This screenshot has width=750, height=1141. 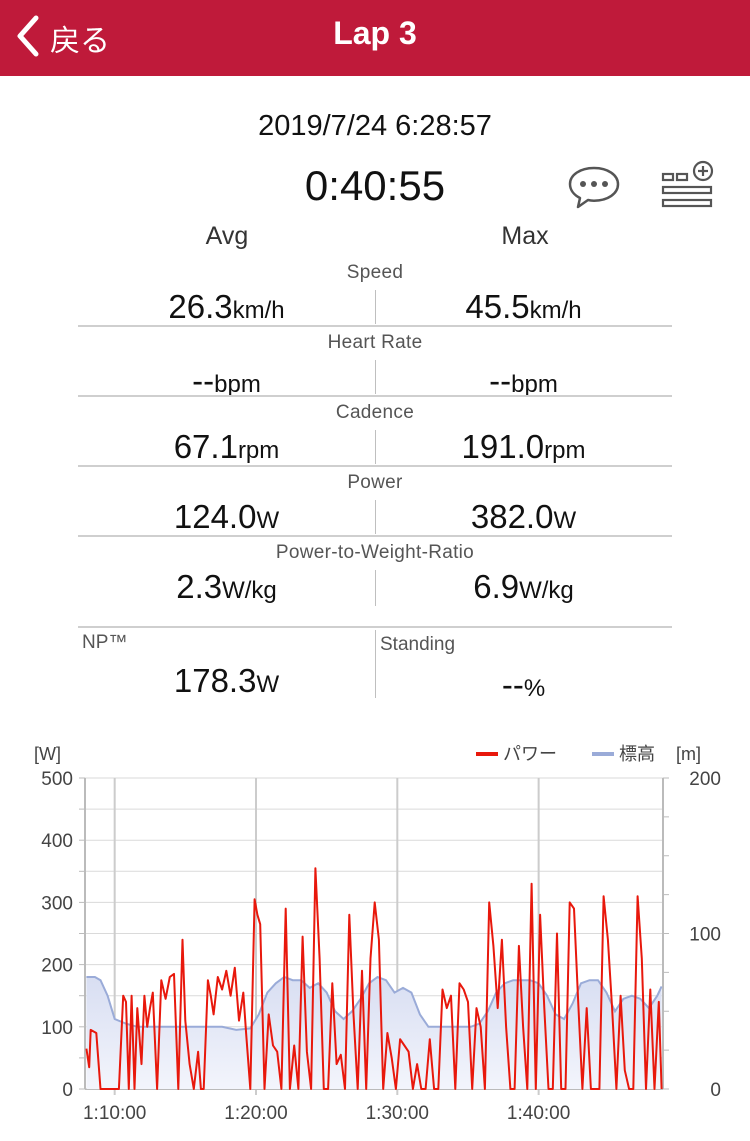 What do you see at coordinates (523, 516) in the screenshot?
I see `max-value: 382.0W` at bounding box center [523, 516].